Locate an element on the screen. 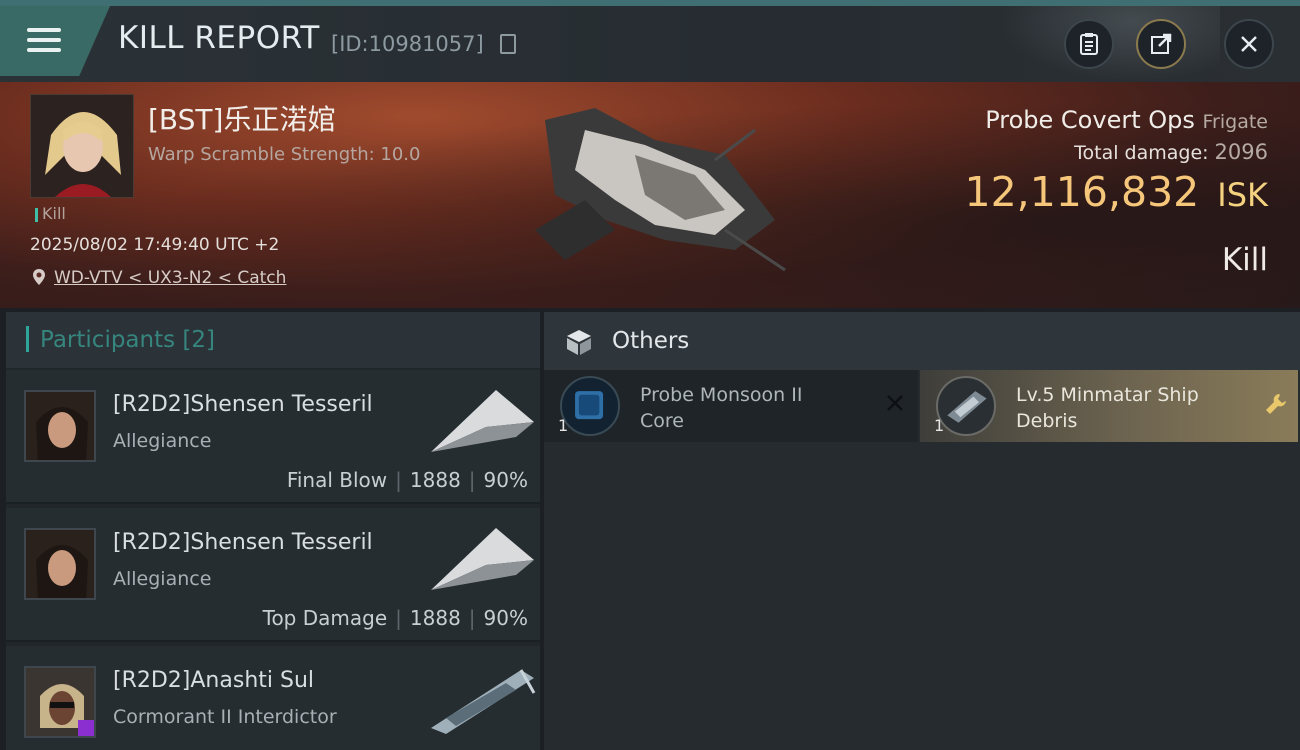  item-card: 1 Lv.5 Minmatar Ship Debris is located at coordinates (1109, 406).